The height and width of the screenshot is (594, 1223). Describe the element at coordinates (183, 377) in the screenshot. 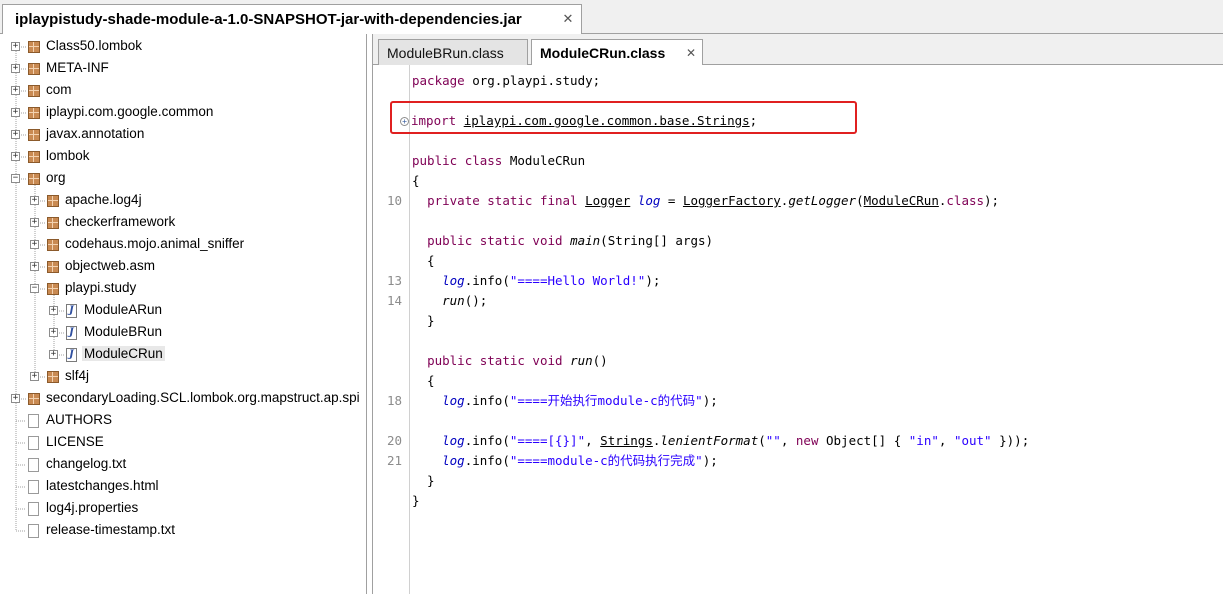

I see `tree-item: + slf4j` at that location.